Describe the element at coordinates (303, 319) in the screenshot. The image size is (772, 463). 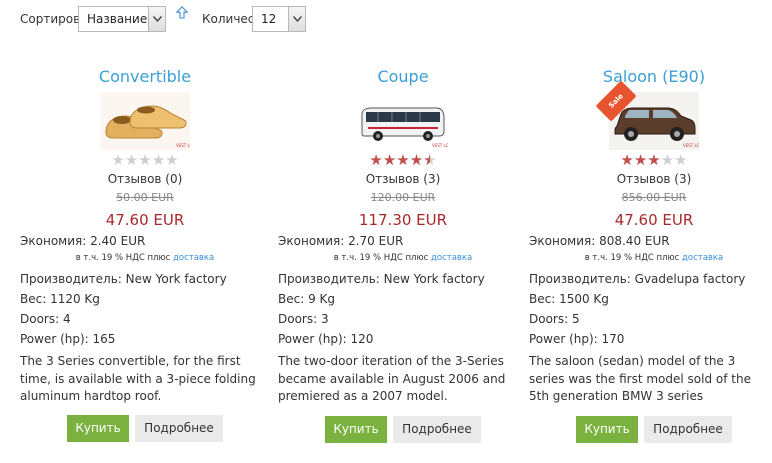
I see `doors: Doors: 3` at that location.